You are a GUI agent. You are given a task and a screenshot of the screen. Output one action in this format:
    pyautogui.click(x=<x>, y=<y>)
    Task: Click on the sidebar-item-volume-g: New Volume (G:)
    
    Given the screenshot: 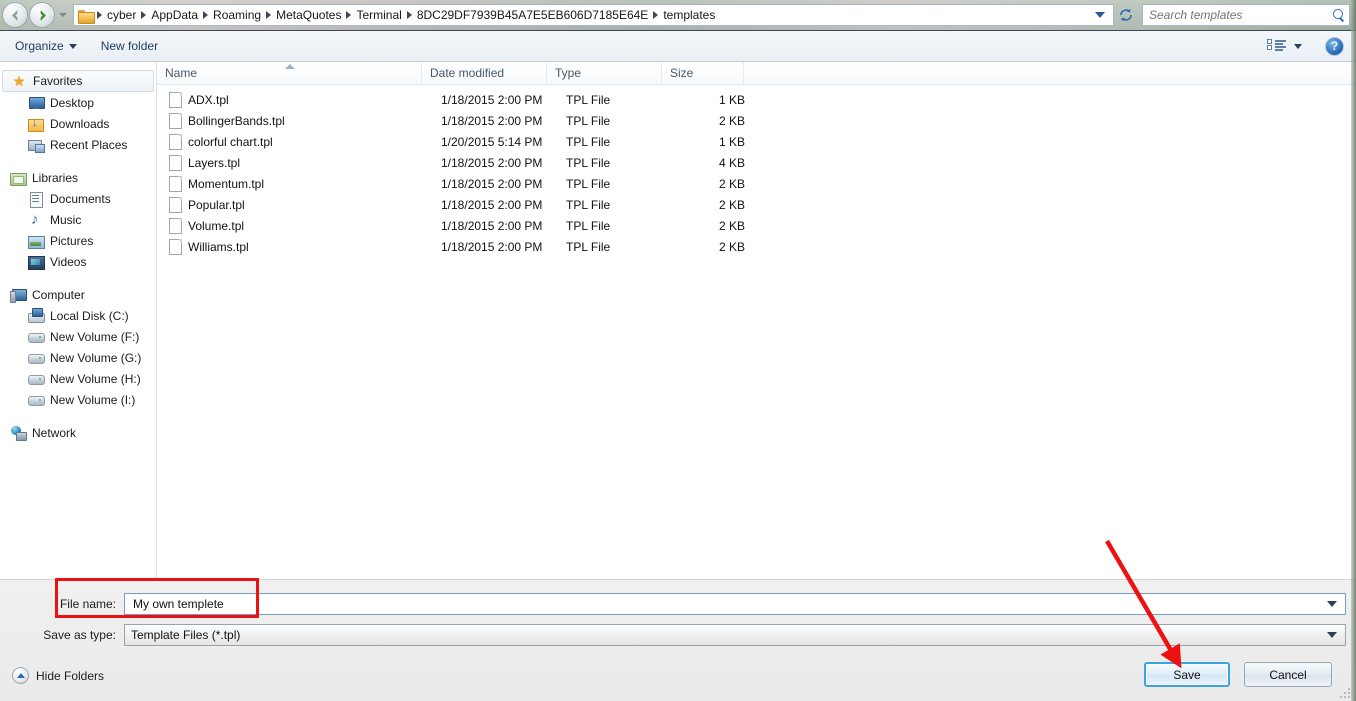 What is the action you would take?
    pyautogui.click(x=78, y=357)
    